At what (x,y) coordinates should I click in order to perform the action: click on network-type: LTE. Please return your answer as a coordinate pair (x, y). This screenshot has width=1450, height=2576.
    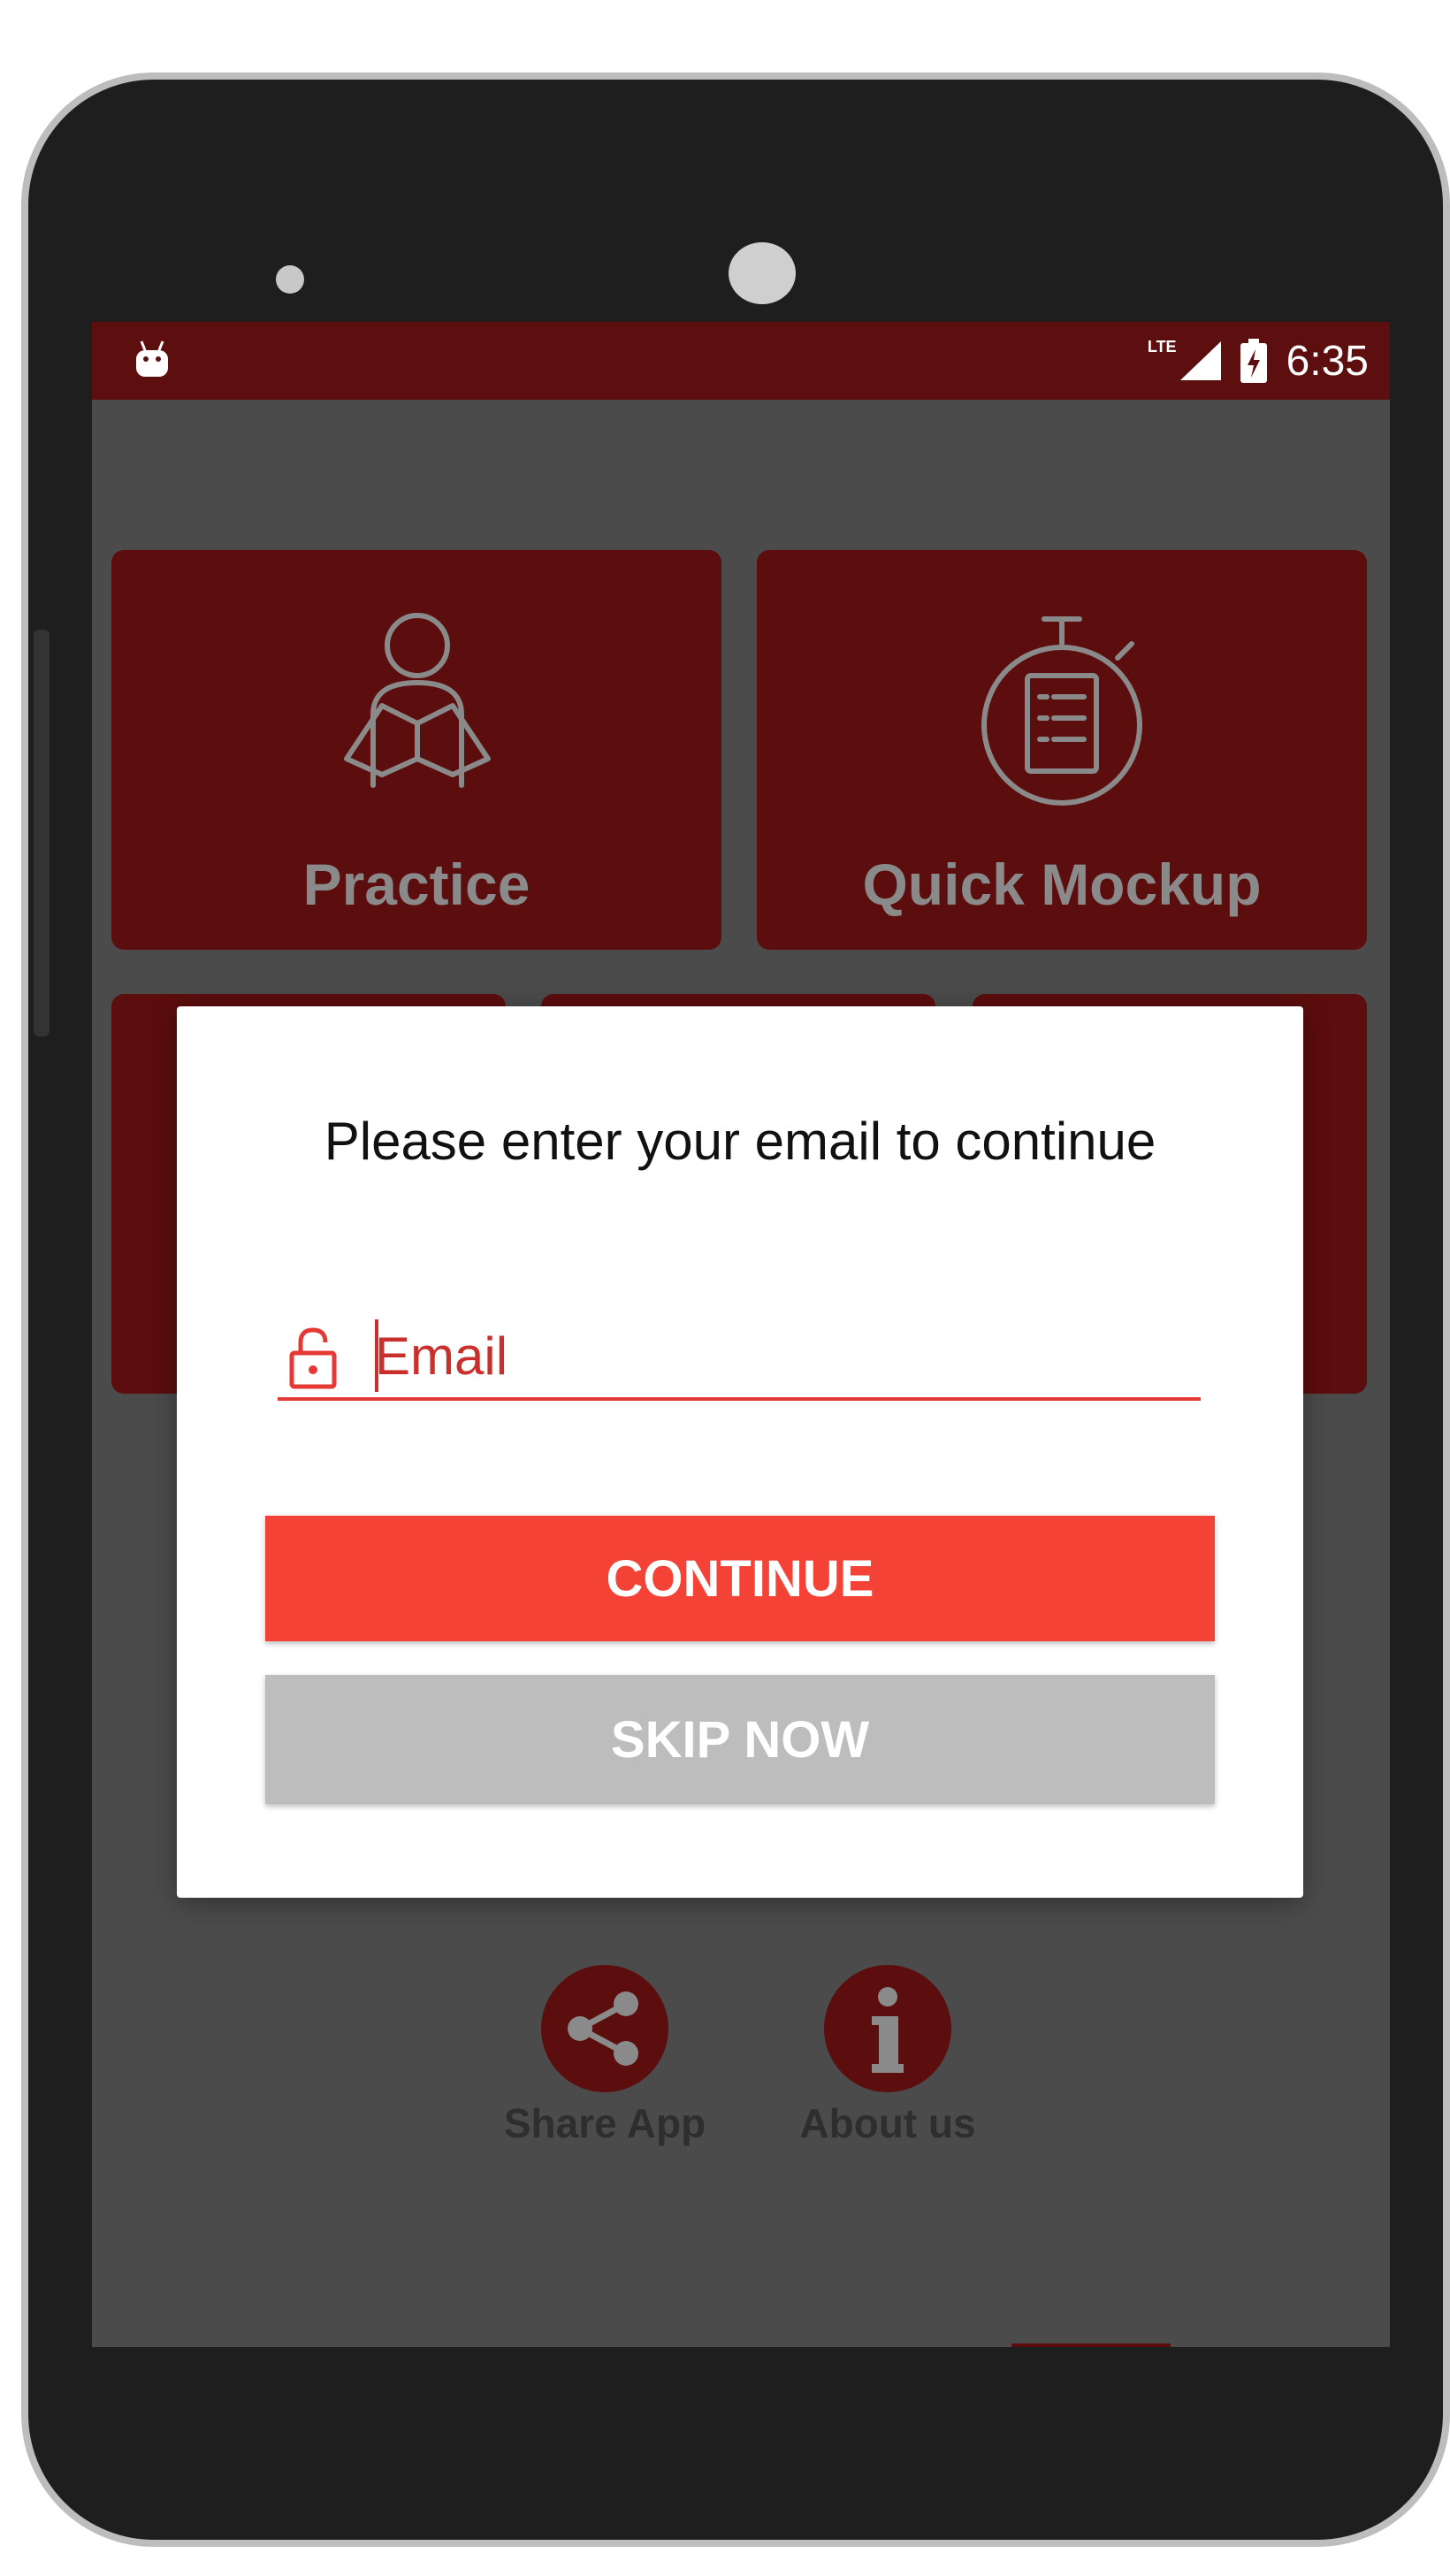
    Looking at the image, I should click on (1162, 346).